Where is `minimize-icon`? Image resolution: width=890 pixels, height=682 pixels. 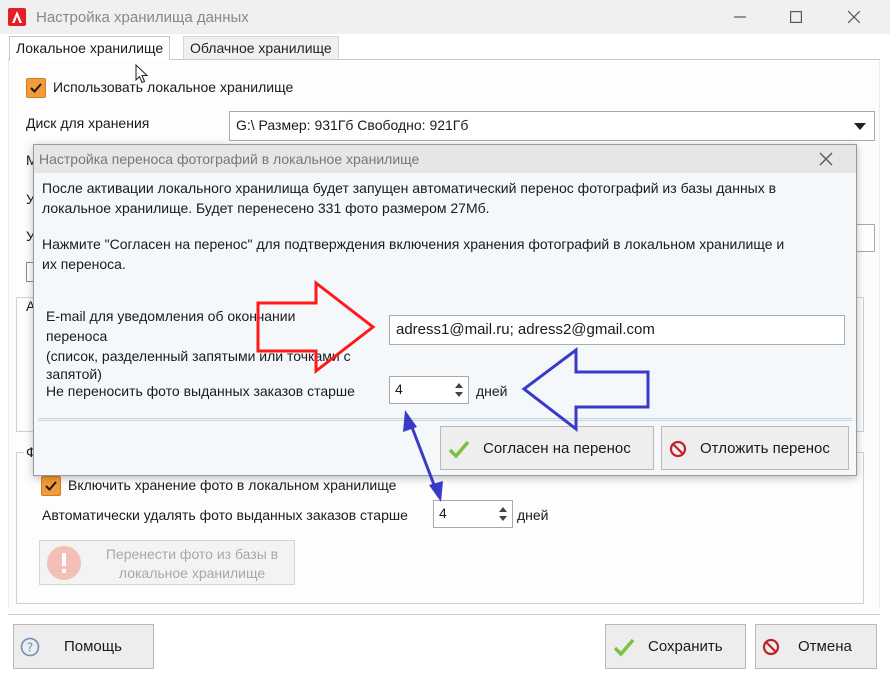
minimize-icon is located at coordinates (740, 17).